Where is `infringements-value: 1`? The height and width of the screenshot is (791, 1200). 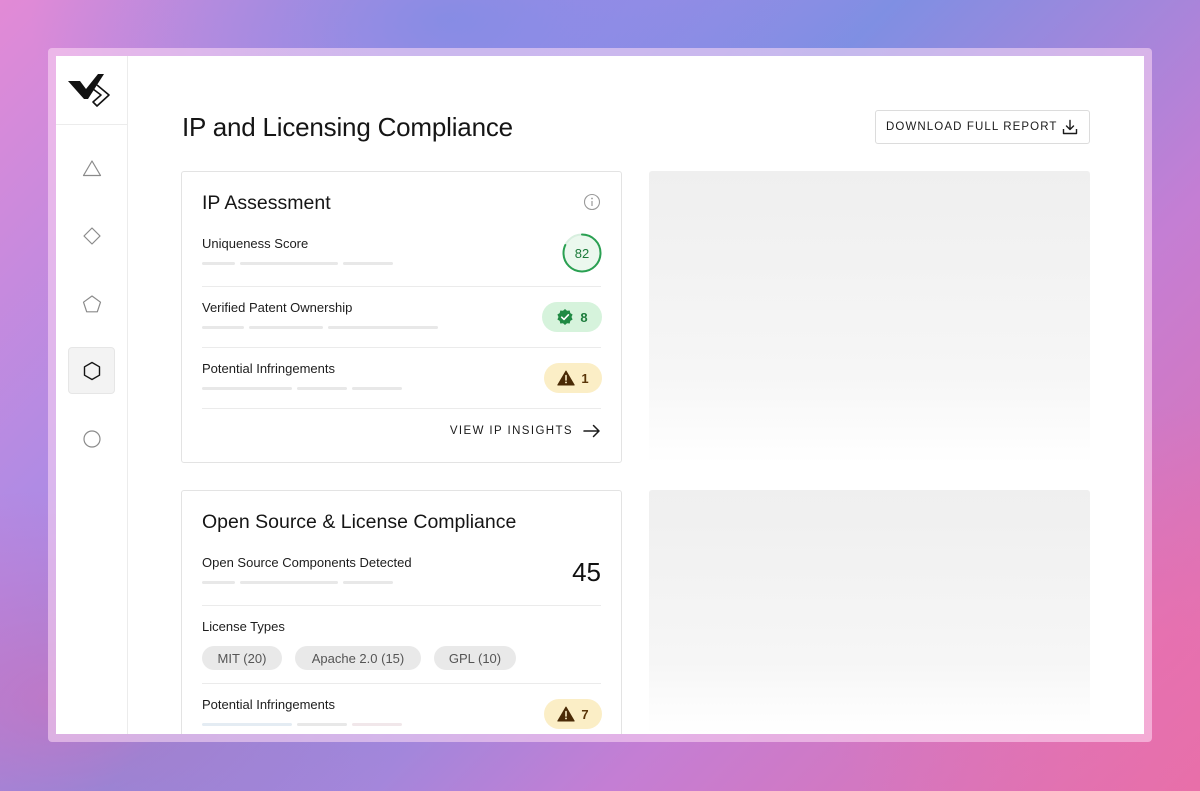
infringements-value: 1 is located at coordinates (585, 378).